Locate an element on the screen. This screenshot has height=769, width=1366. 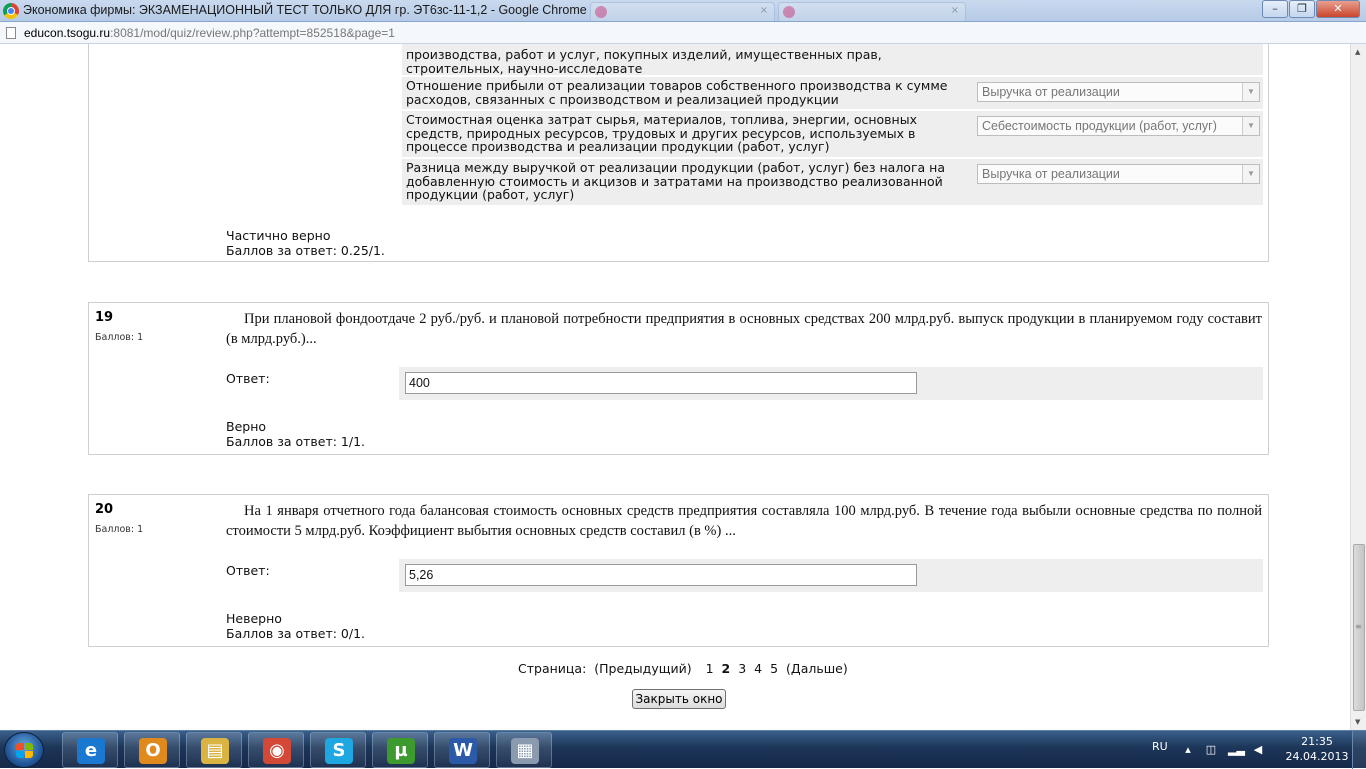
show-desktop-button is located at coordinates (1359, 750).